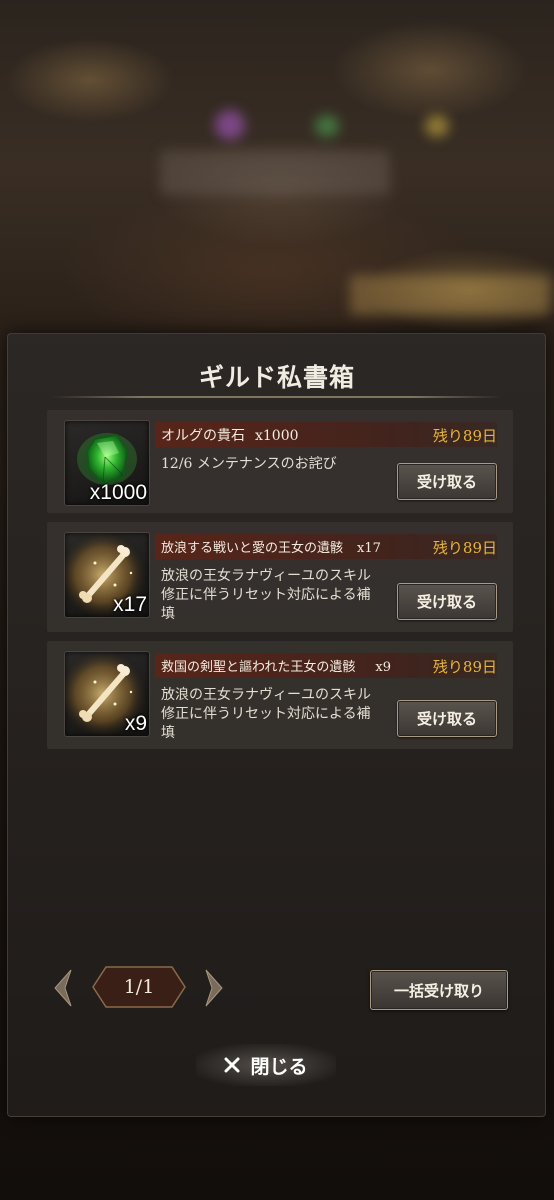 The height and width of the screenshot is (1200, 554). What do you see at coordinates (437, 126) in the screenshot?
I see `blurred-coin-icon` at bounding box center [437, 126].